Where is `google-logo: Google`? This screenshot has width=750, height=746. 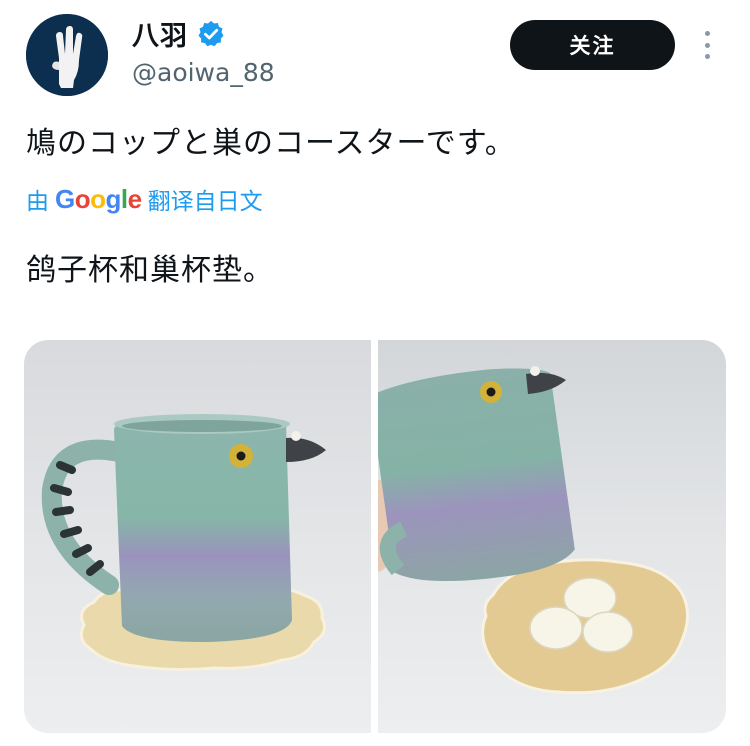 google-logo: Google is located at coordinates (98, 198).